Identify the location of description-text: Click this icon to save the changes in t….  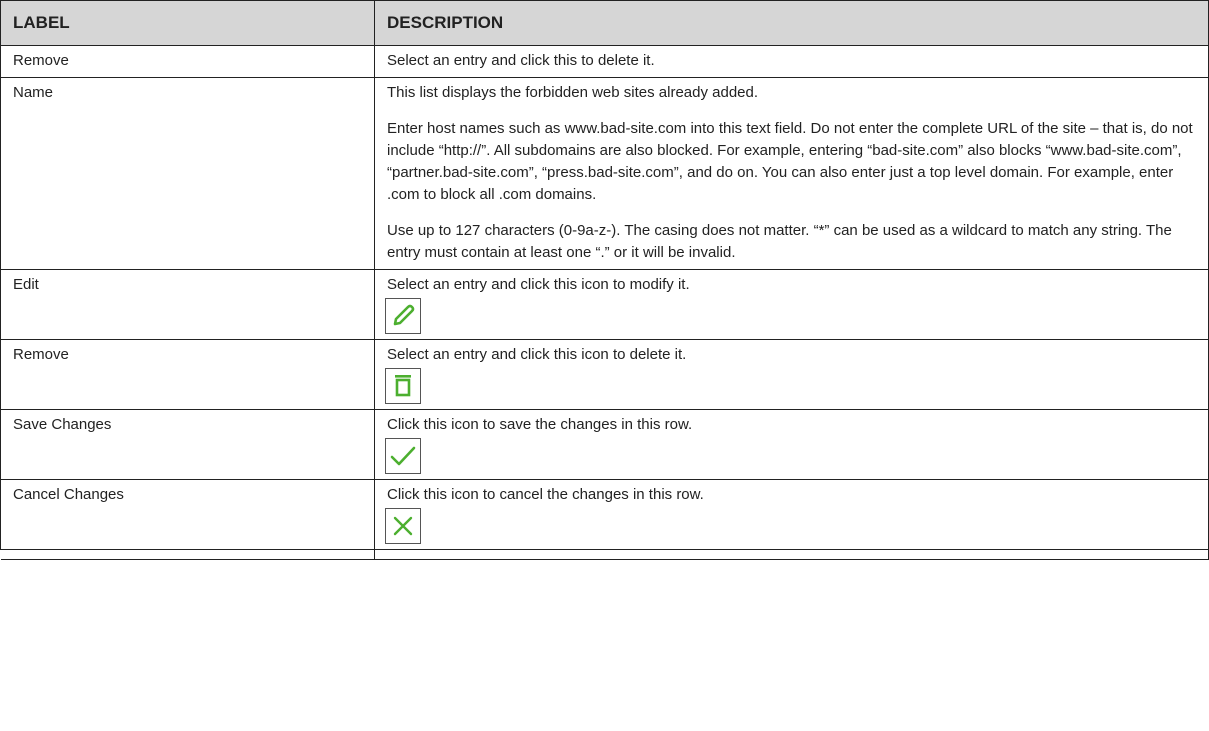
(540, 424).